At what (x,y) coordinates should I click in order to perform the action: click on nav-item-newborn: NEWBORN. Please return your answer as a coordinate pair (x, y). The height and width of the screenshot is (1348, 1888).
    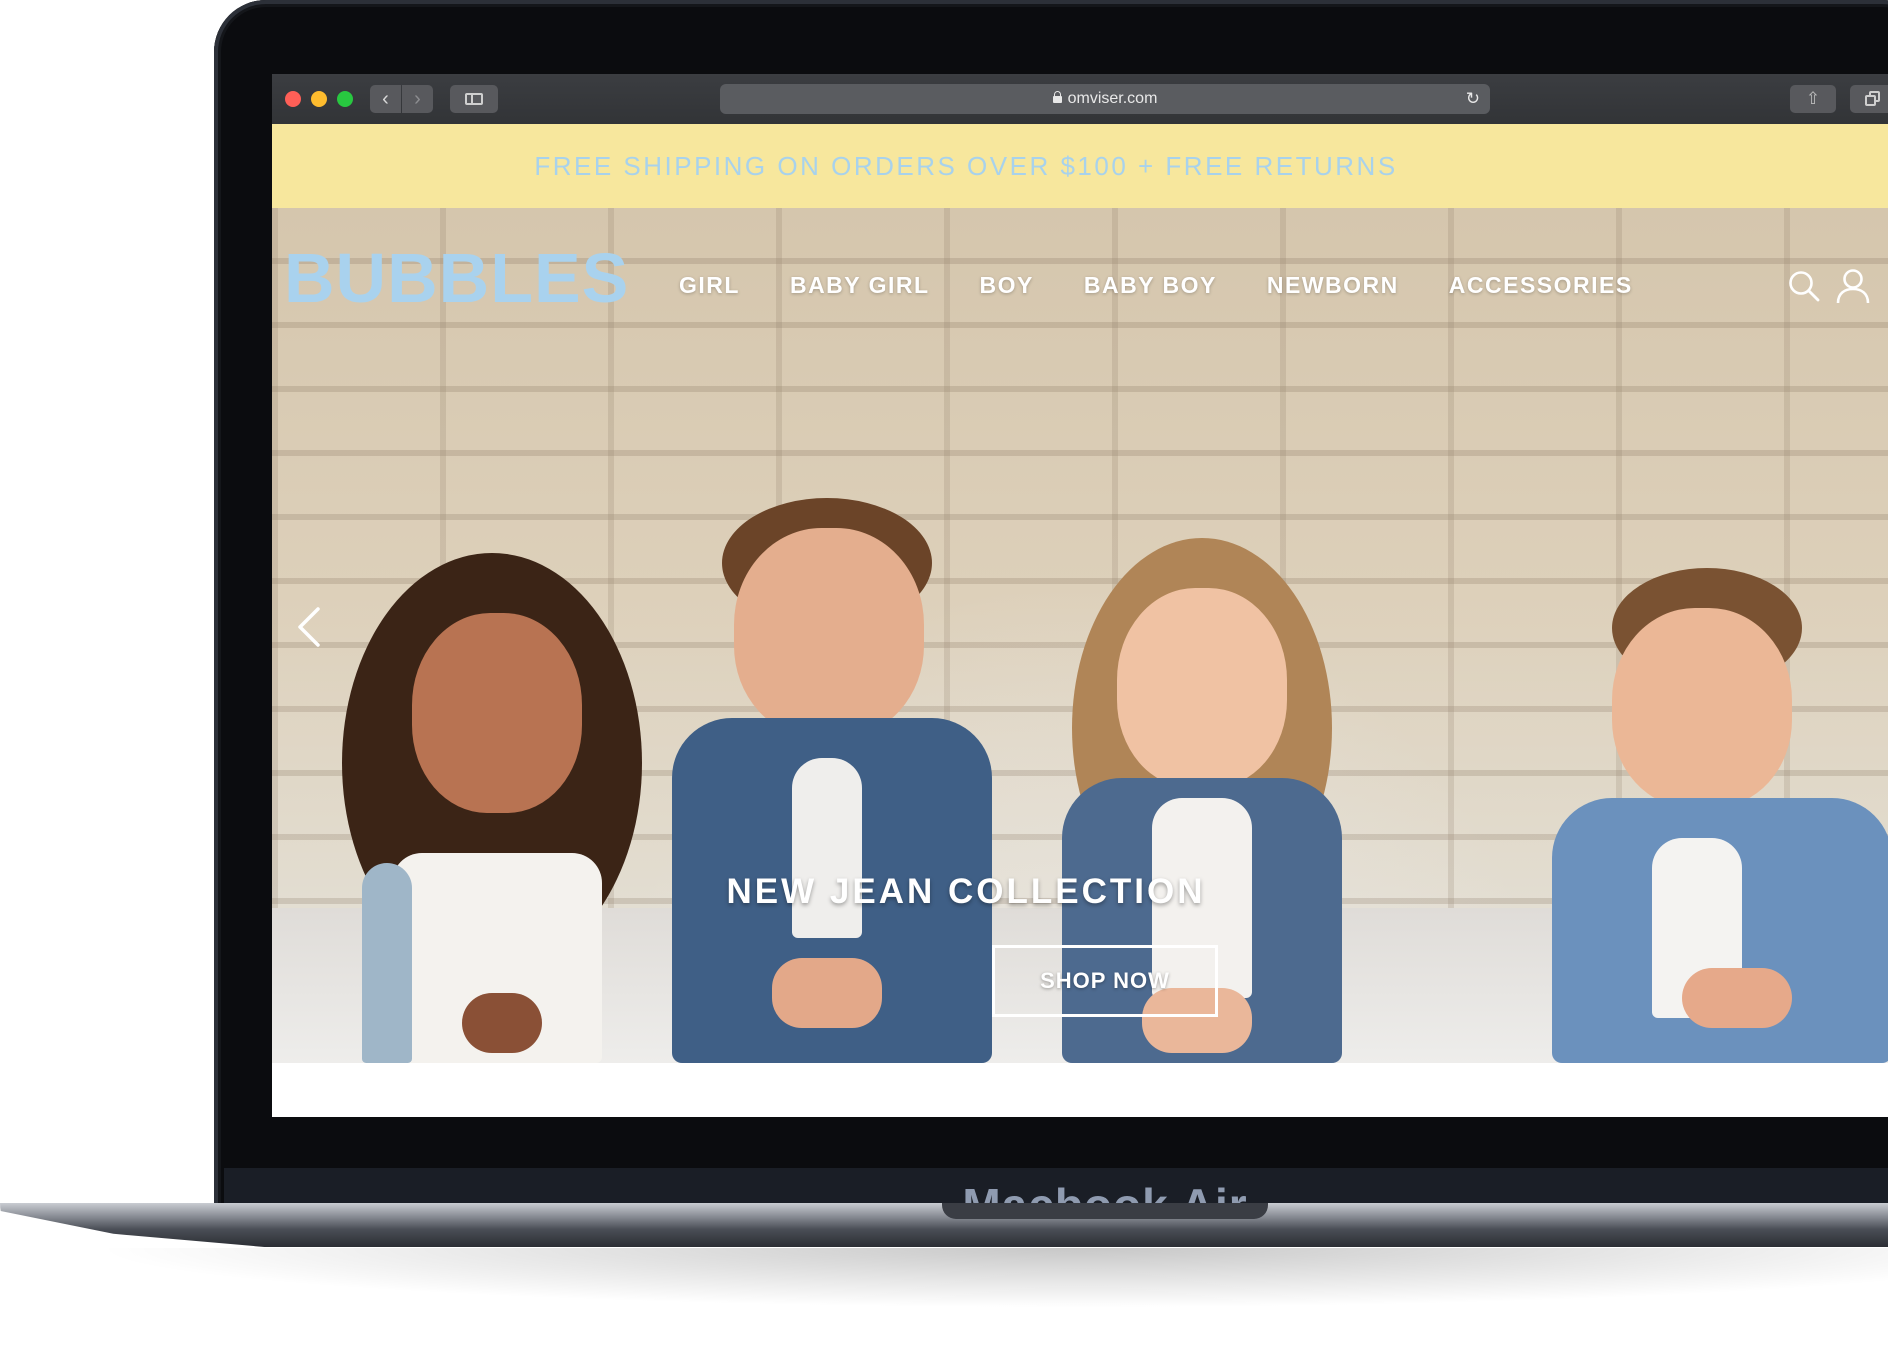
    Looking at the image, I should click on (1333, 285).